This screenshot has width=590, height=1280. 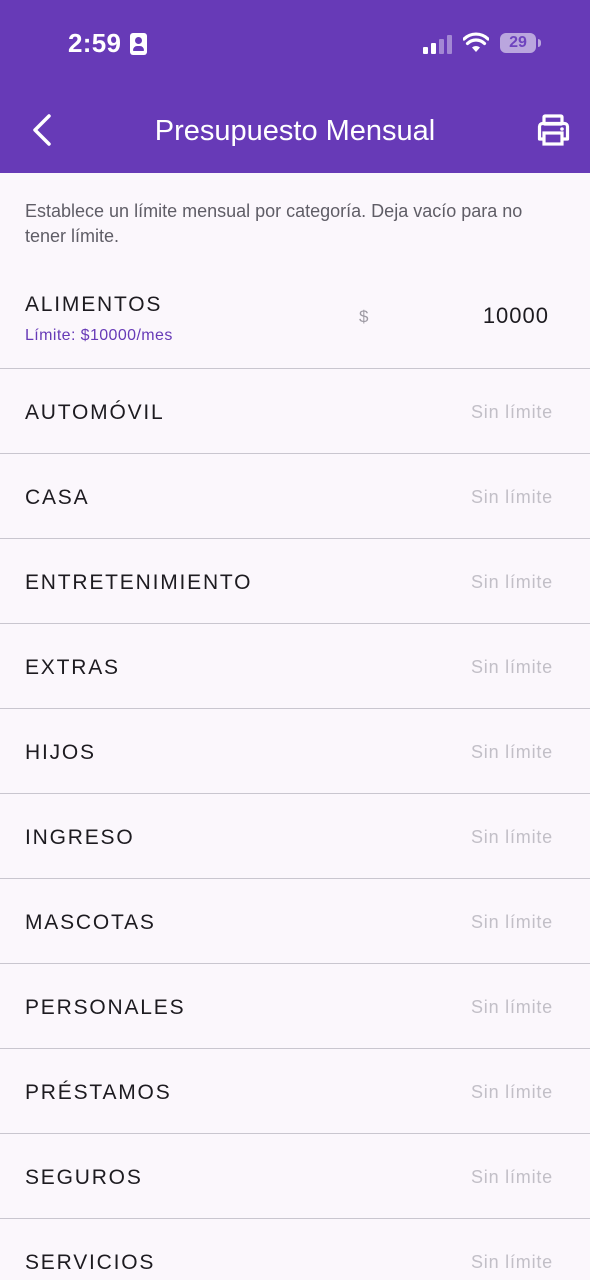 I want to click on category-row-alimentos: ALIMENTOS Límite: $10000/mes $ 10000, so click(x=295, y=321).